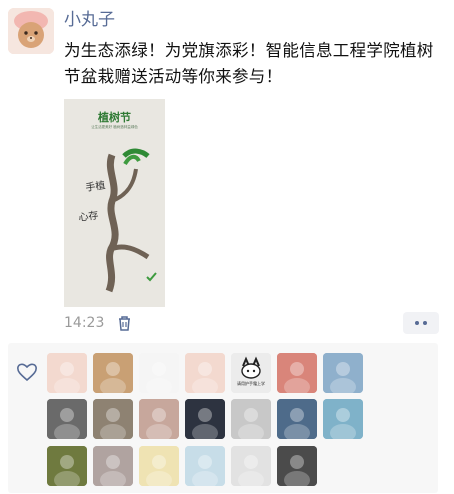  What do you see at coordinates (114, 117) in the screenshot?
I see `poster-title: 植树节` at bounding box center [114, 117].